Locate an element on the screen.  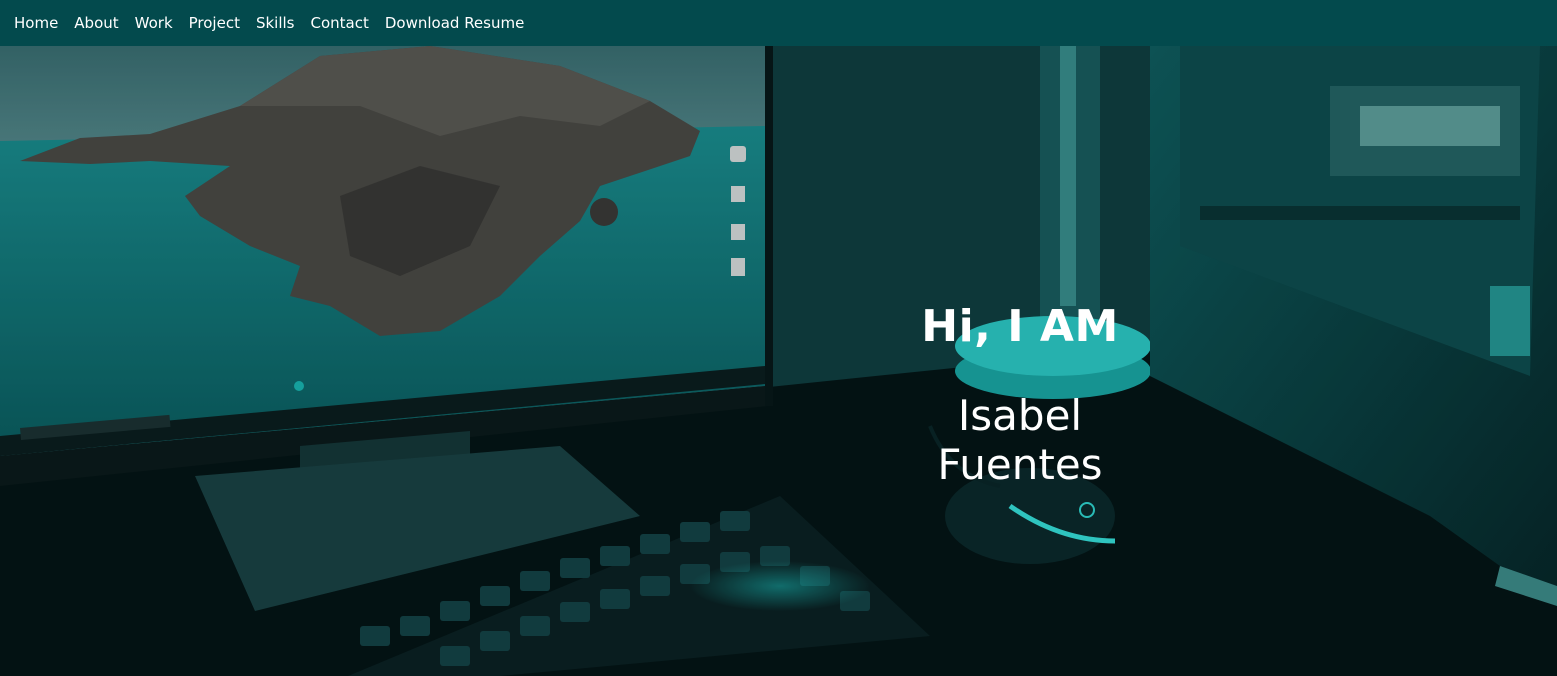
nav-link-contact: Contact is located at coordinates (340, 23).